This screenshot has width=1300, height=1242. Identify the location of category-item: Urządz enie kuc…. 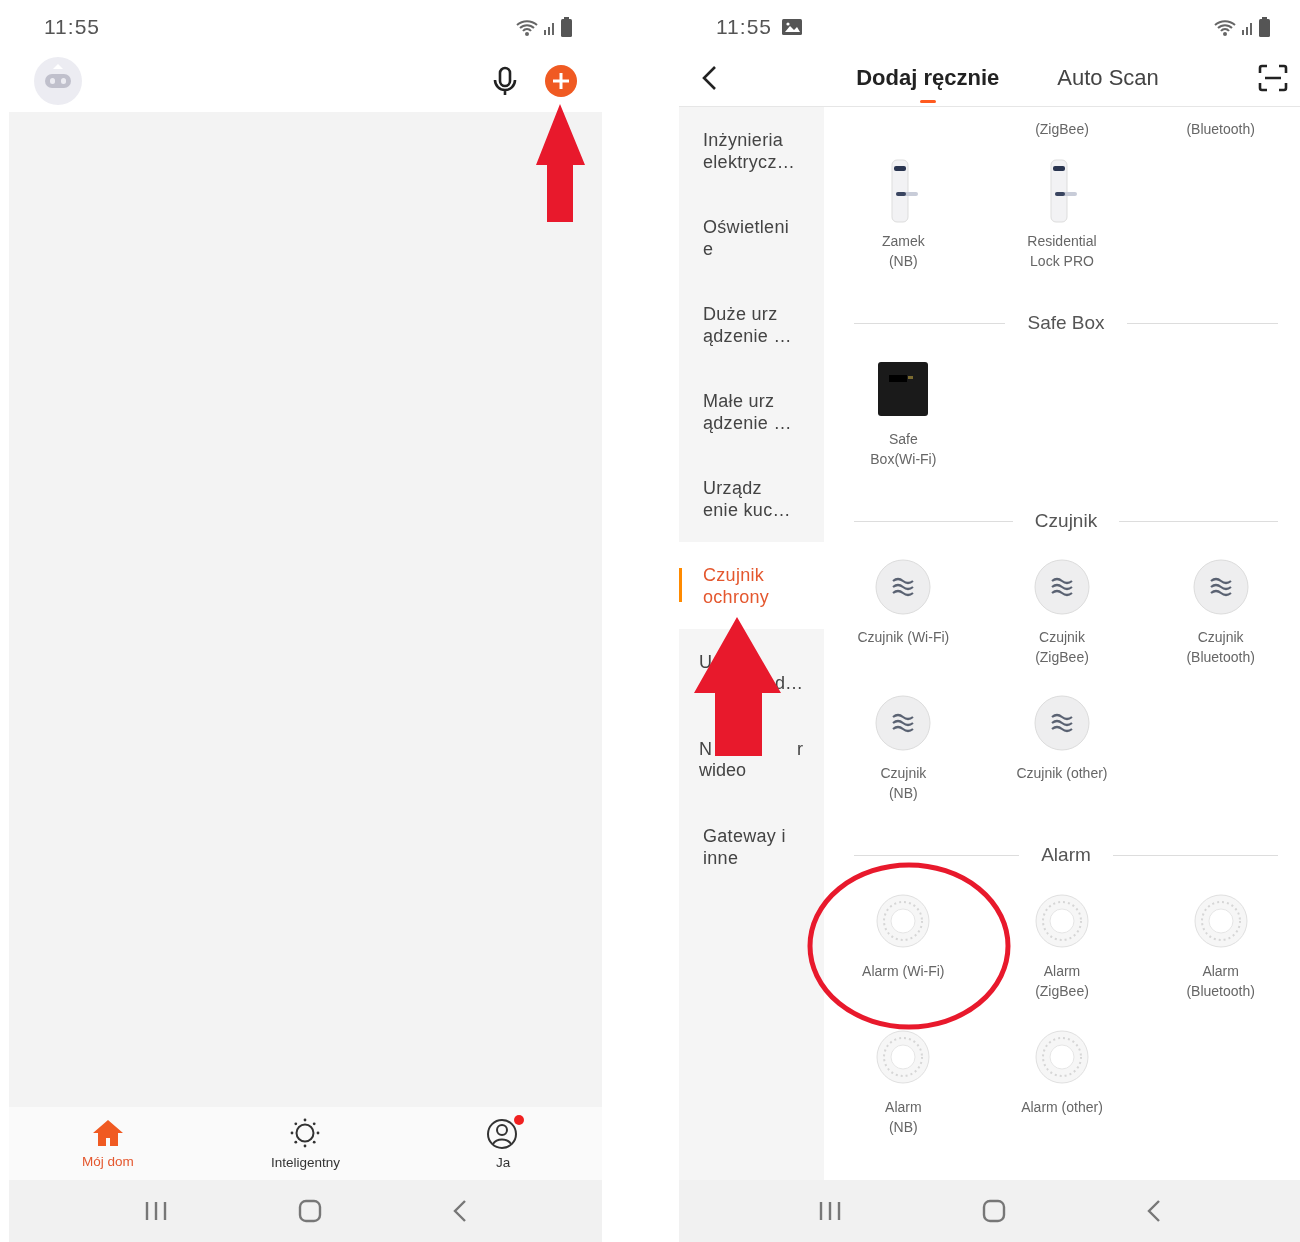
(747, 498).